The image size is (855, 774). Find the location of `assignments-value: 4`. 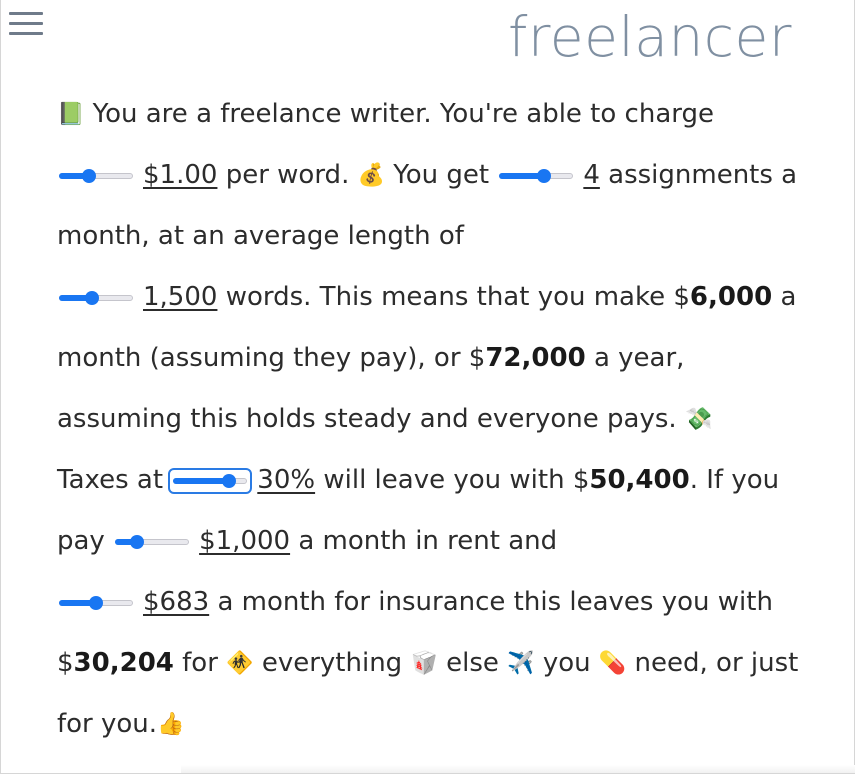

assignments-value: 4 is located at coordinates (591, 175).